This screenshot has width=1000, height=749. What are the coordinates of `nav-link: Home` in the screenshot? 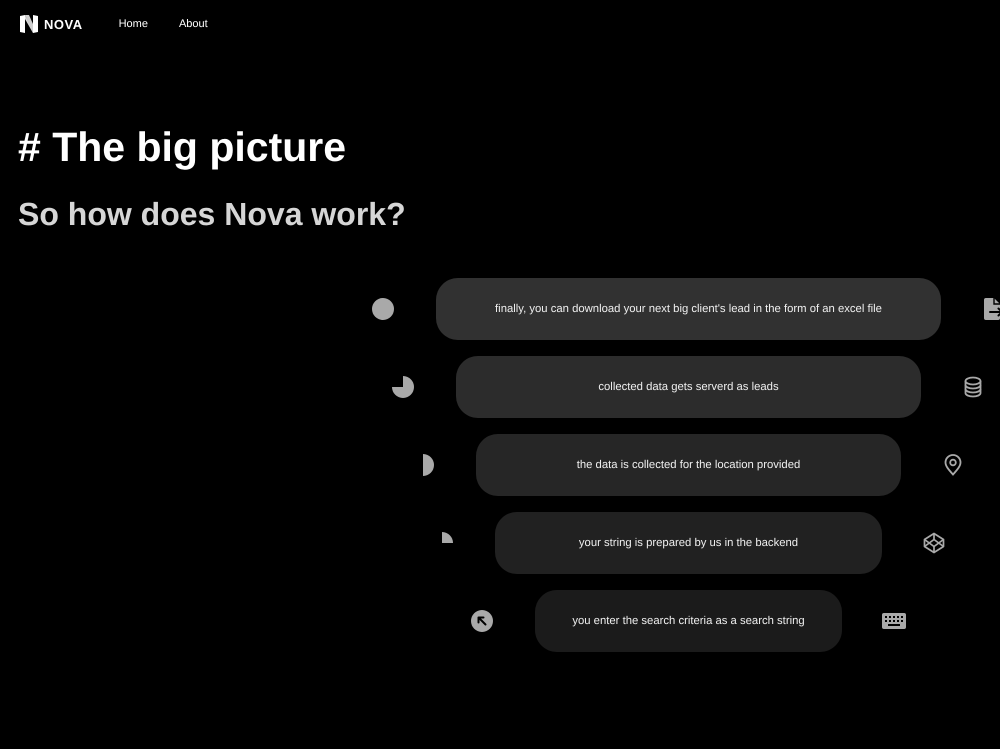 It's located at (133, 24).